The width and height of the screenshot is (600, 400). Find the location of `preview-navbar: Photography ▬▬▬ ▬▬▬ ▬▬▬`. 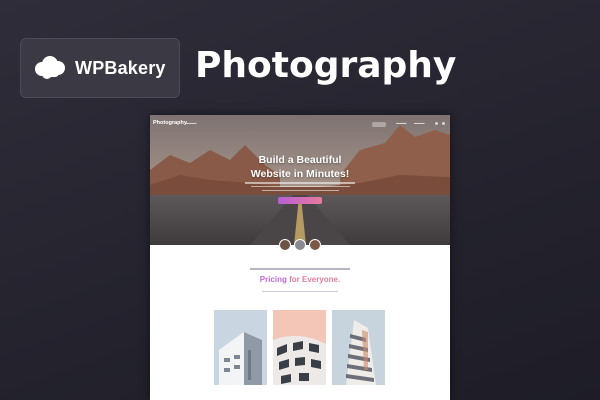

preview-navbar: Photography ▬▬▬ ▬▬▬ ▬▬▬ is located at coordinates (300, 124).